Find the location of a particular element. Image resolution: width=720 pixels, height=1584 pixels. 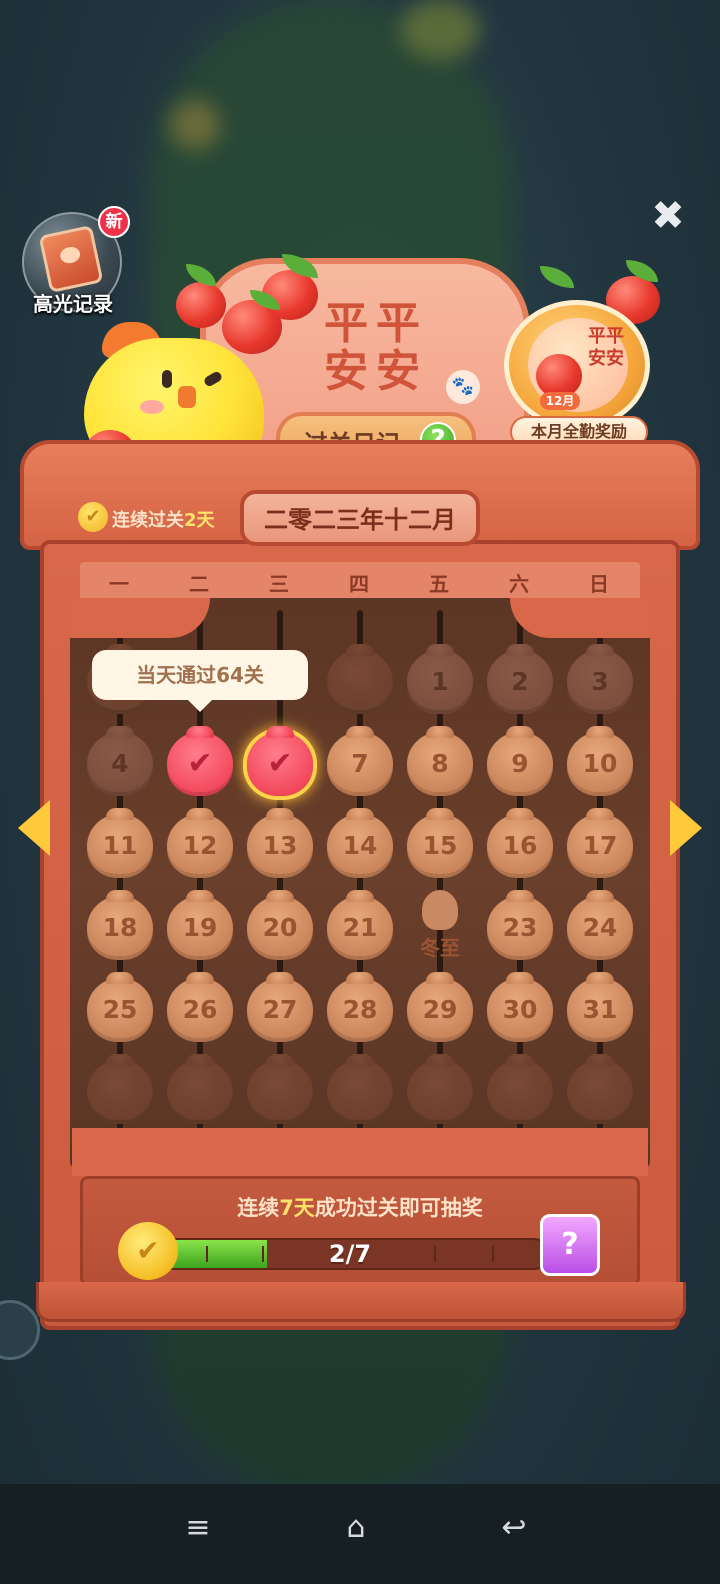

lottery-suffix: 成功过关即可抽奖 is located at coordinates (398, 1208).